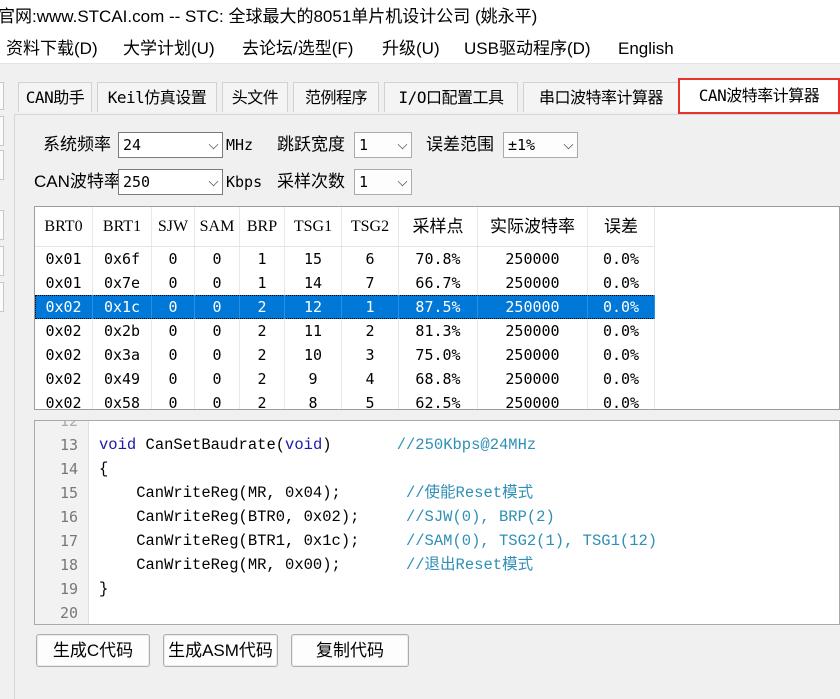 The image size is (840, 699). I want to click on code-line: CanWriteReg(MR, 0x04); //使能Reset模式, so click(316, 493).